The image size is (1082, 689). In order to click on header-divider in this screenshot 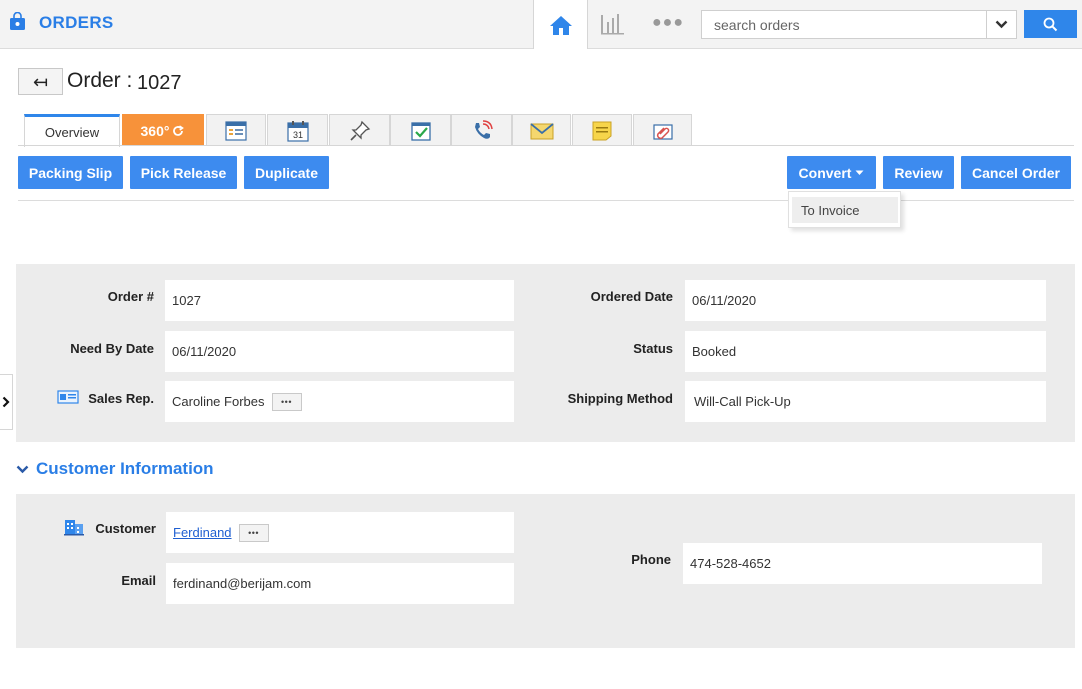, I will do `click(587, 24)`.